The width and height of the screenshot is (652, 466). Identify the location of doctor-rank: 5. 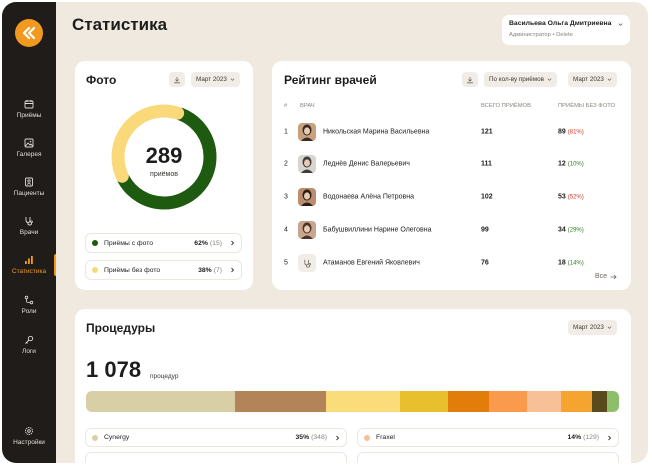
(286, 263).